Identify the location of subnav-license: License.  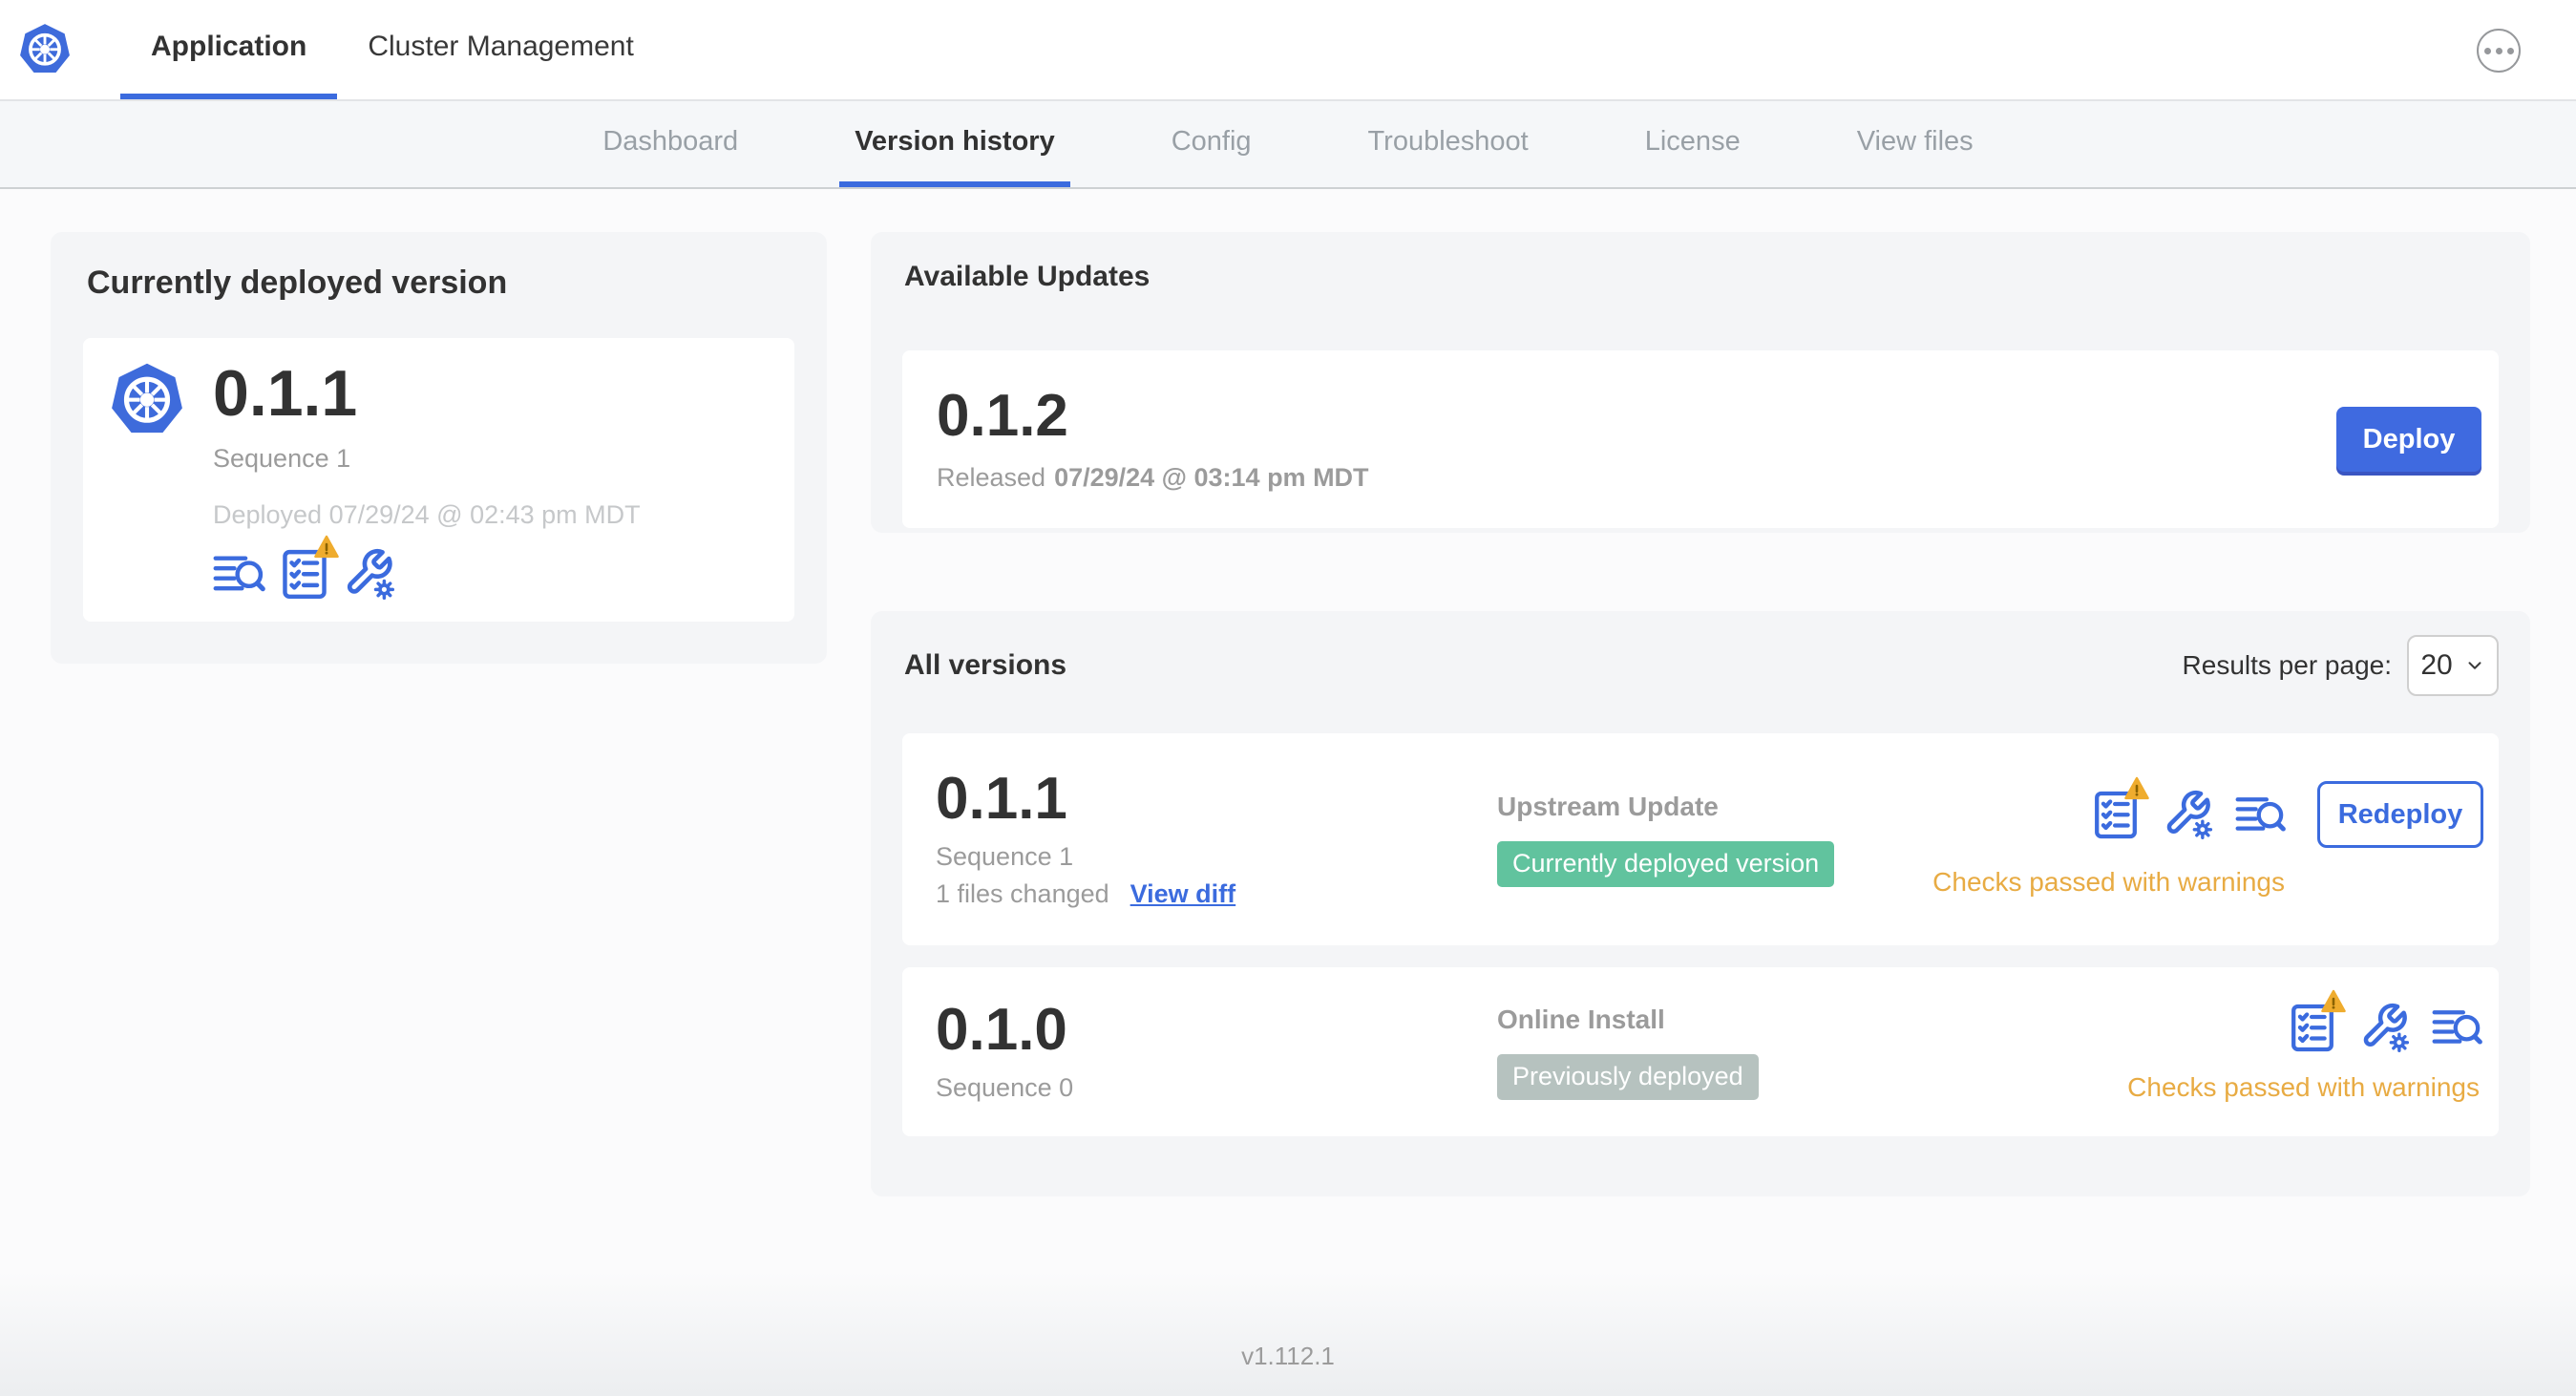
(1693, 144).